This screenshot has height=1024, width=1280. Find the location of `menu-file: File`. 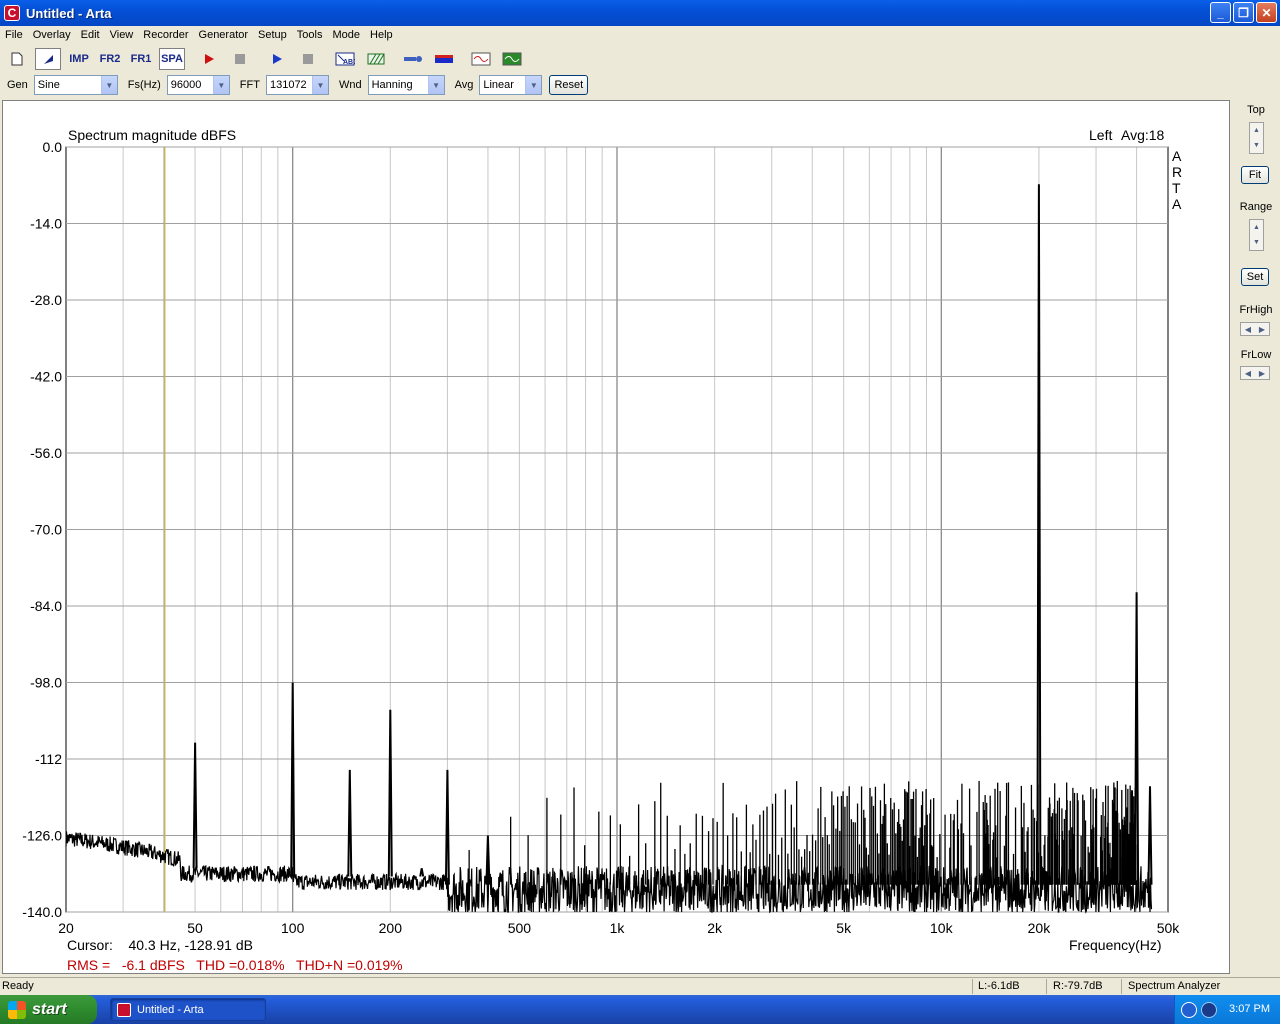

menu-file: File is located at coordinates (14, 35).